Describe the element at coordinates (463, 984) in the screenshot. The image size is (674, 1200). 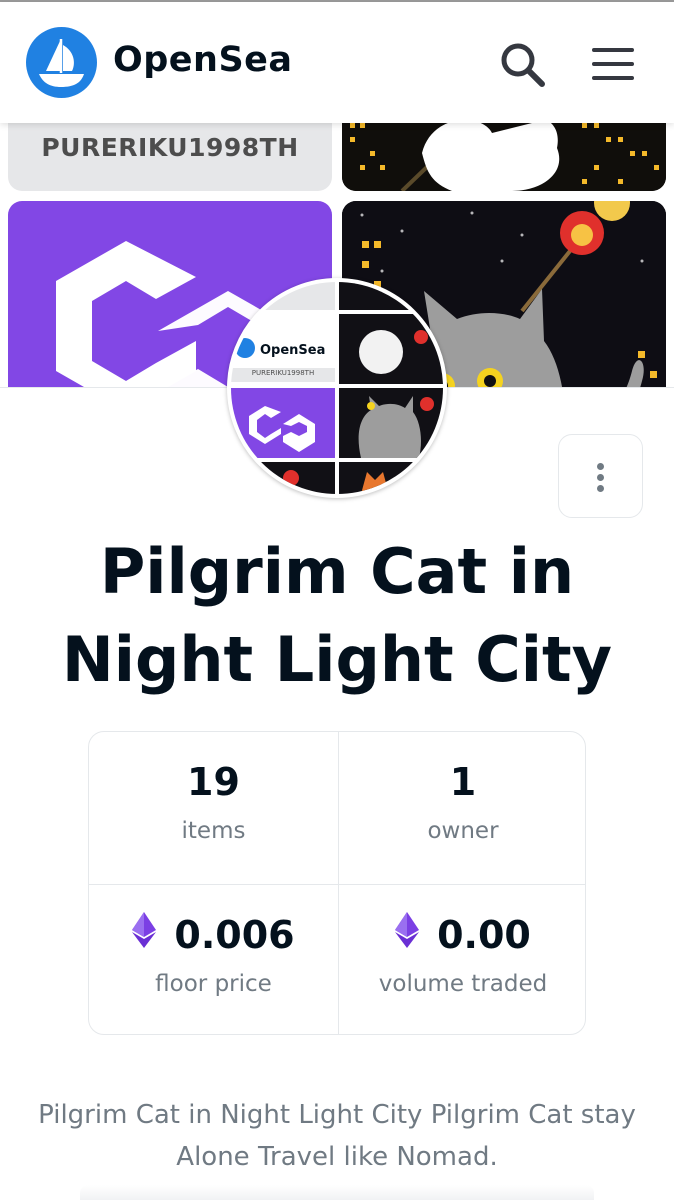
I see `volume-traded-label: volume traded` at that location.